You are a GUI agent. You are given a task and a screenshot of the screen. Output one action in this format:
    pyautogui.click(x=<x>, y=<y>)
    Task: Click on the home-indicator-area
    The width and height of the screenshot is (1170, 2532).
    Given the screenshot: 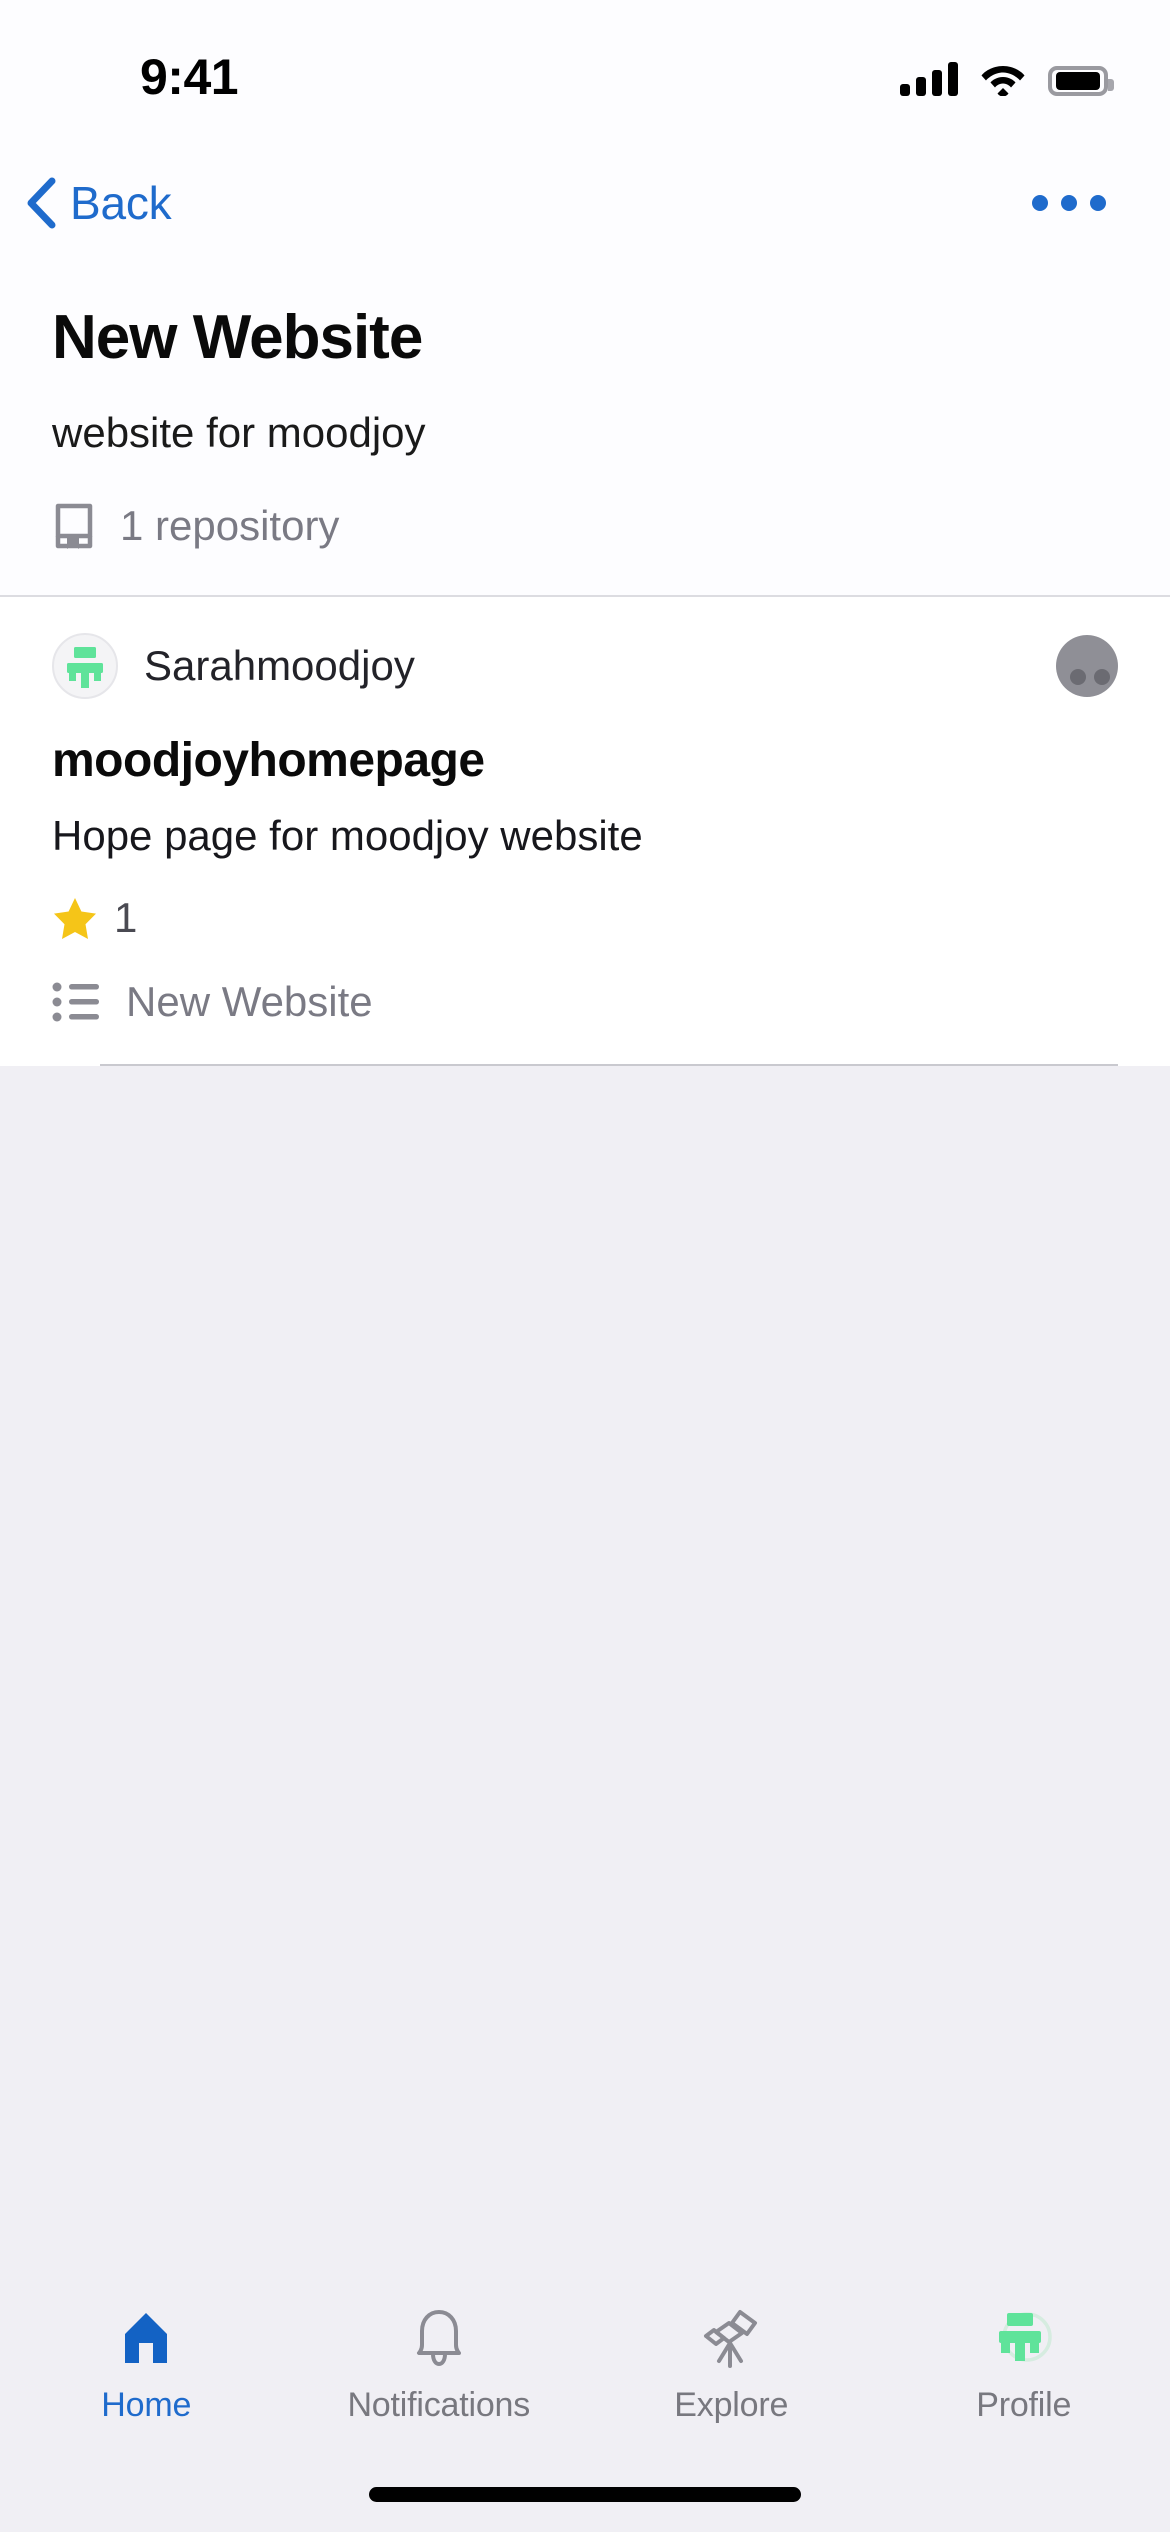 What is the action you would take?
    pyautogui.click(x=585, y=2494)
    